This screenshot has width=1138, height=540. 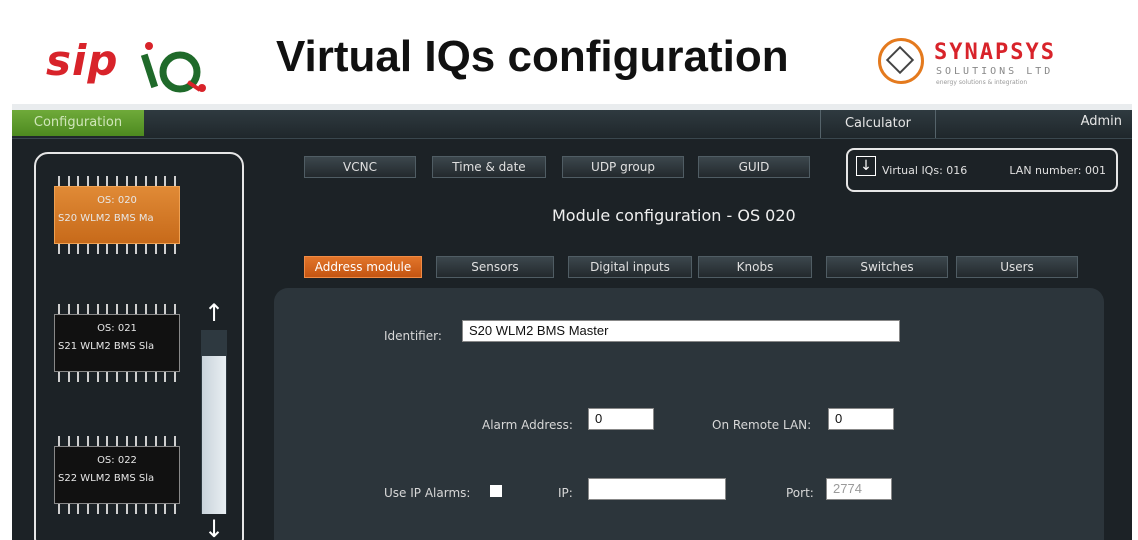 I want to click on chip-body: OS: 020 S20 WLM2 BMS Ma, so click(x=117, y=215).